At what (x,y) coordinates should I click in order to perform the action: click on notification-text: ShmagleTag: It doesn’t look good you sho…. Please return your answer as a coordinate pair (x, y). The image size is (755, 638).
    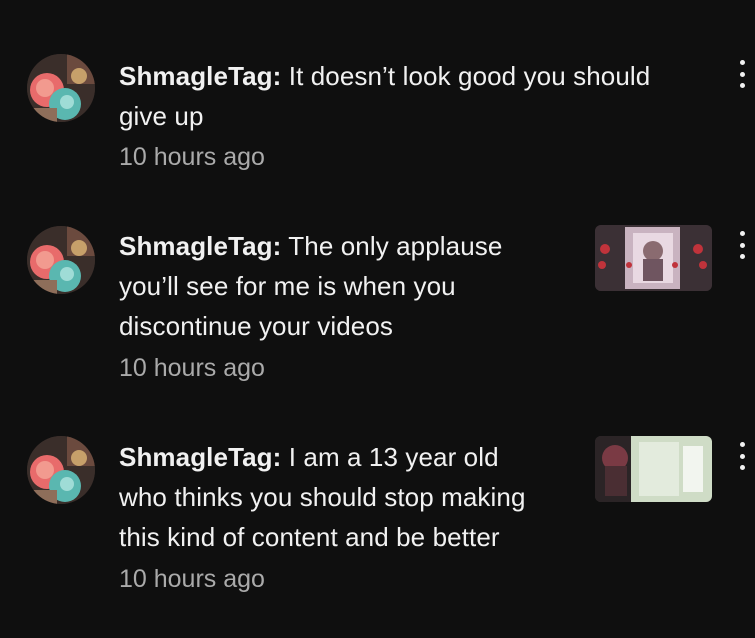
    Looking at the image, I should click on (384, 96).